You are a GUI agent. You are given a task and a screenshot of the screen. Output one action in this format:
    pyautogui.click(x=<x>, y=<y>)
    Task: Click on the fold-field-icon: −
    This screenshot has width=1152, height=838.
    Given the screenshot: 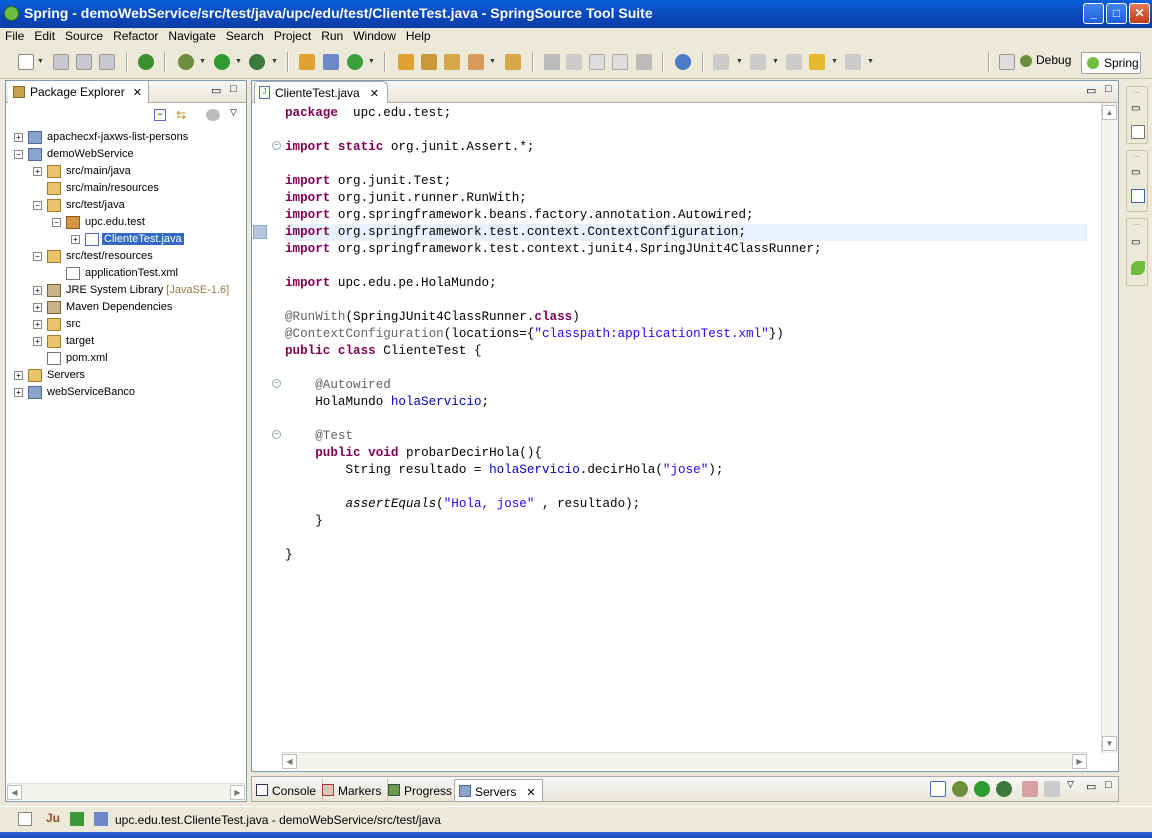 What is the action you would take?
    pyautogui.click(x=276, y=383)
    